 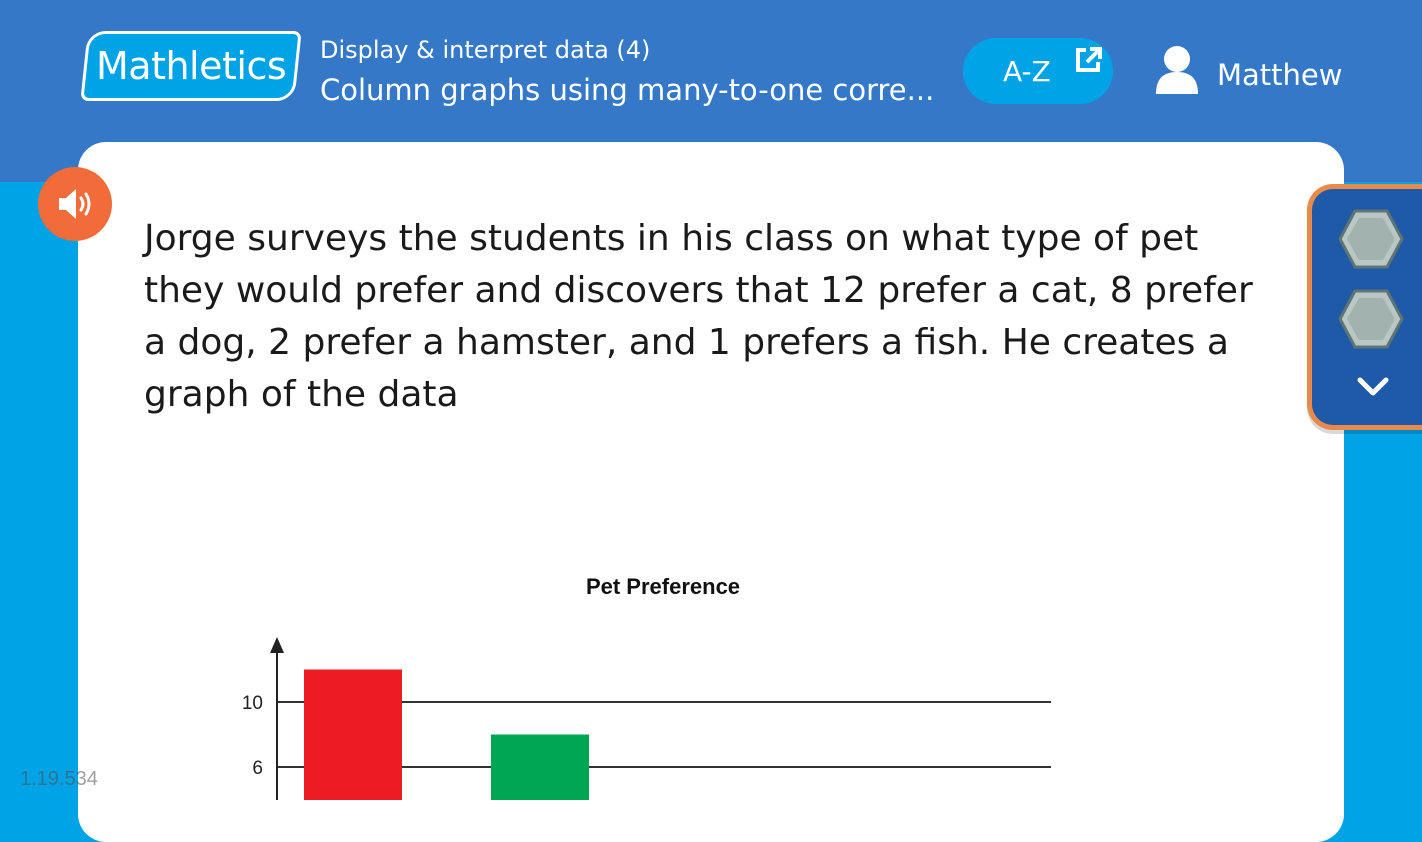 What do you see at coordinates (1177, 70) in the screenshot?
I see `user-icon` at bounding box center [1177, 70].